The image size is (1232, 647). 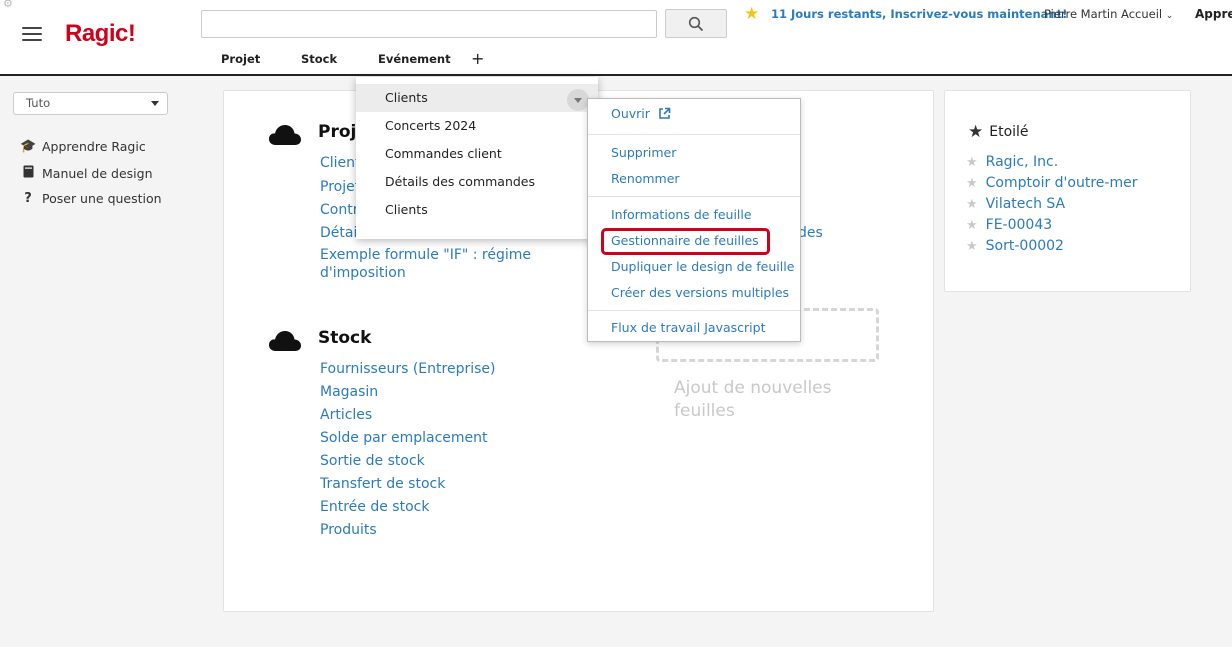 I want to click on sheet-link: Projet, so click(x=340, y=187).